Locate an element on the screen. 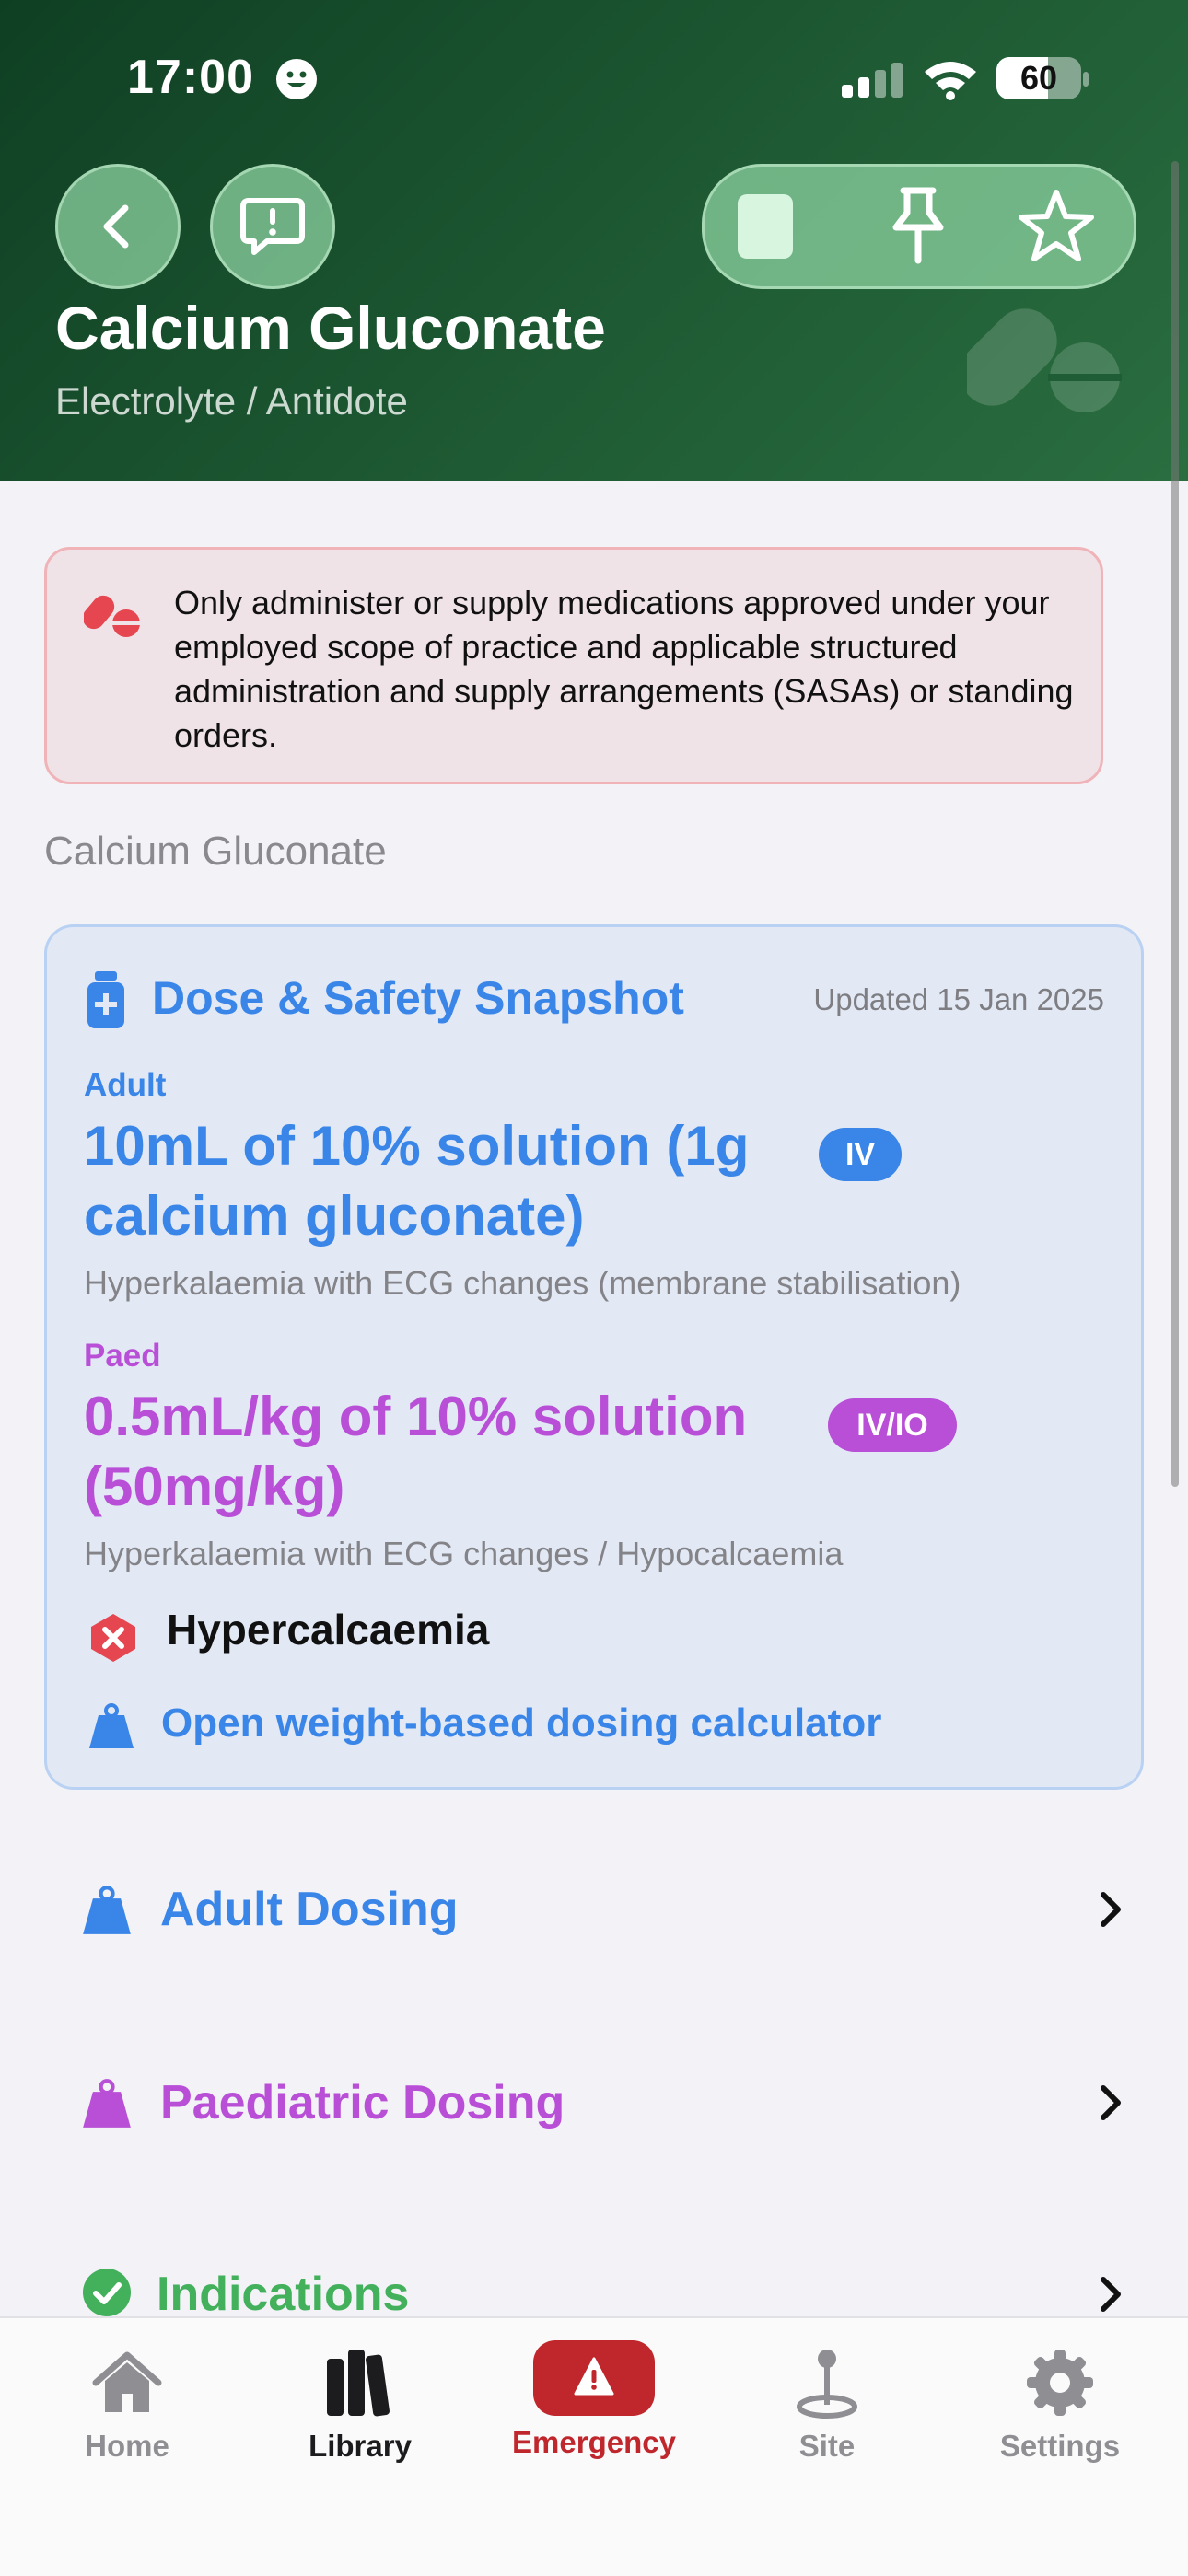 The width and height of the screenshot is (1188, 2576). feedback-button is located at coordinates (272, 226).